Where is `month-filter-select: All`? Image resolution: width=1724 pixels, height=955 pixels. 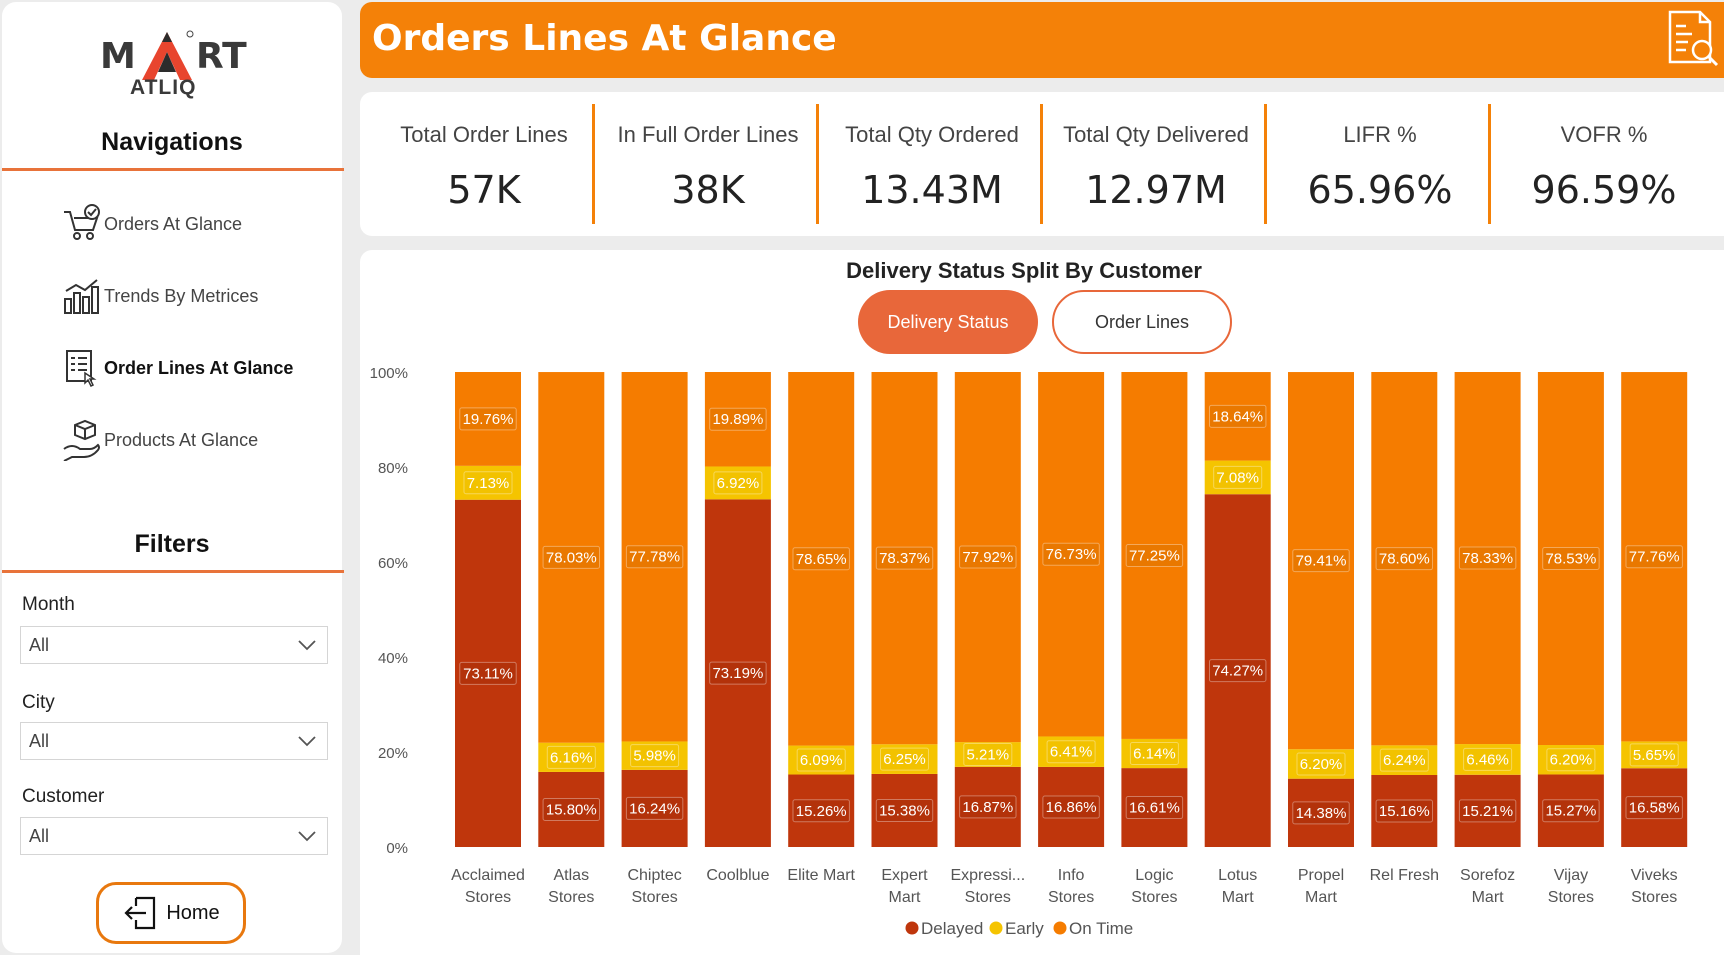 month-filter-select: All is located at coordinates (174, 645).